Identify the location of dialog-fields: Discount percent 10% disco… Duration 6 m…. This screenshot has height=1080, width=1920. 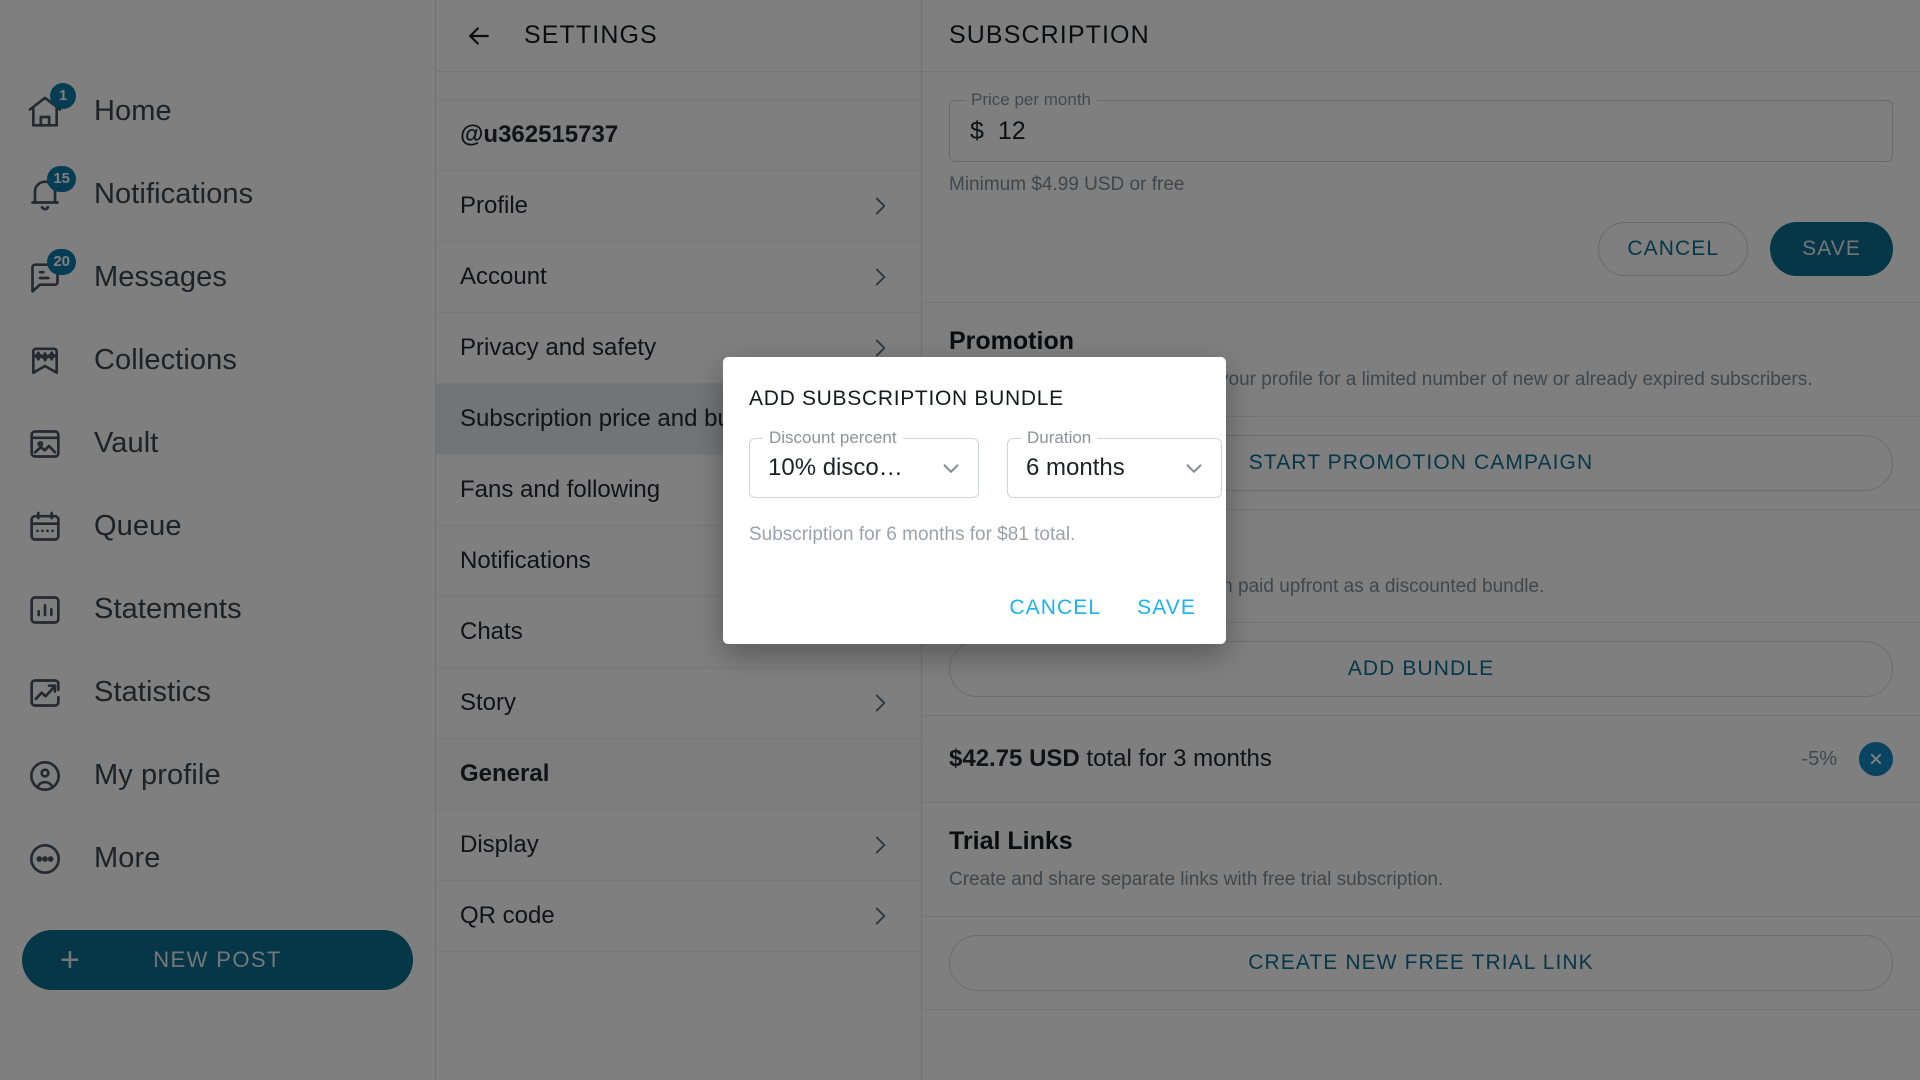
(985, 463).